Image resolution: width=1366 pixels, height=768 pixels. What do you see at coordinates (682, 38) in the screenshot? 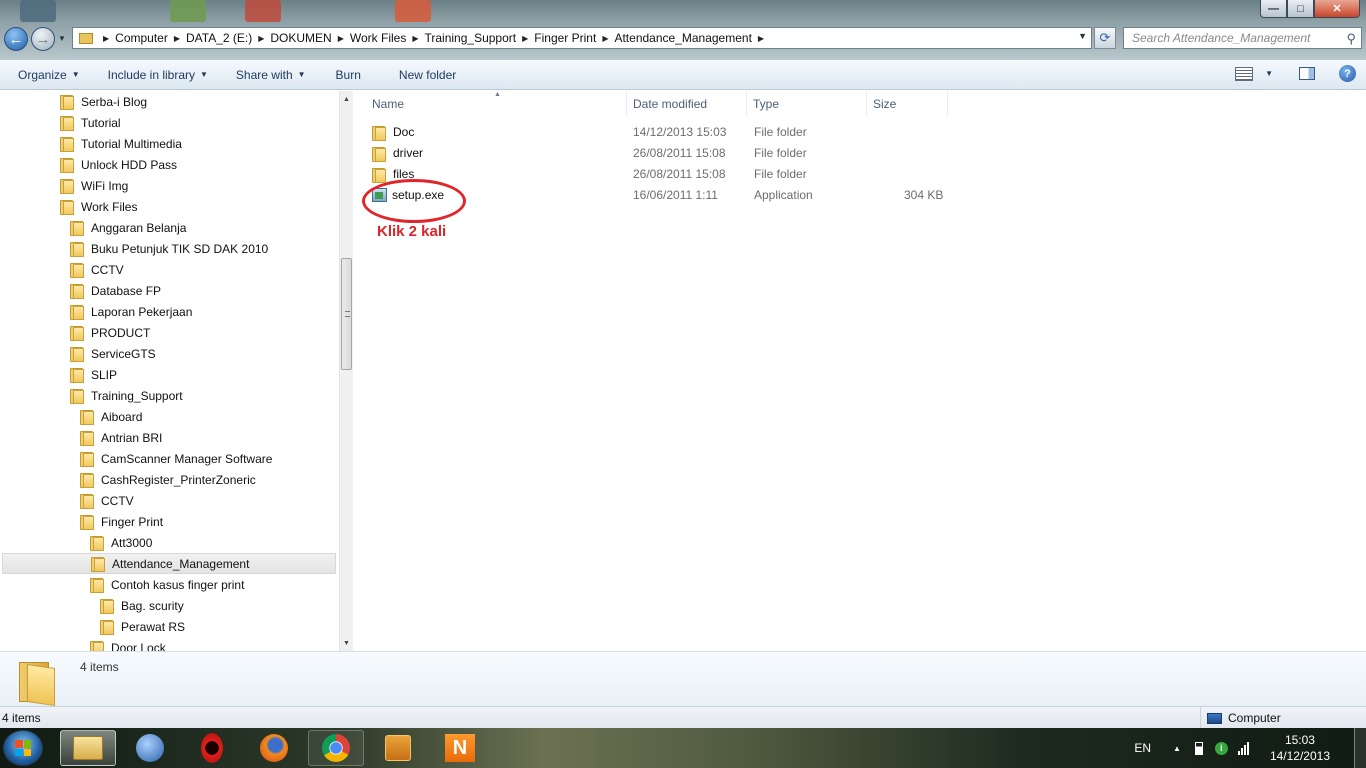
I see `breadcrumb-attendance-management: Attendance_Management` at bounding box center [682, 38].